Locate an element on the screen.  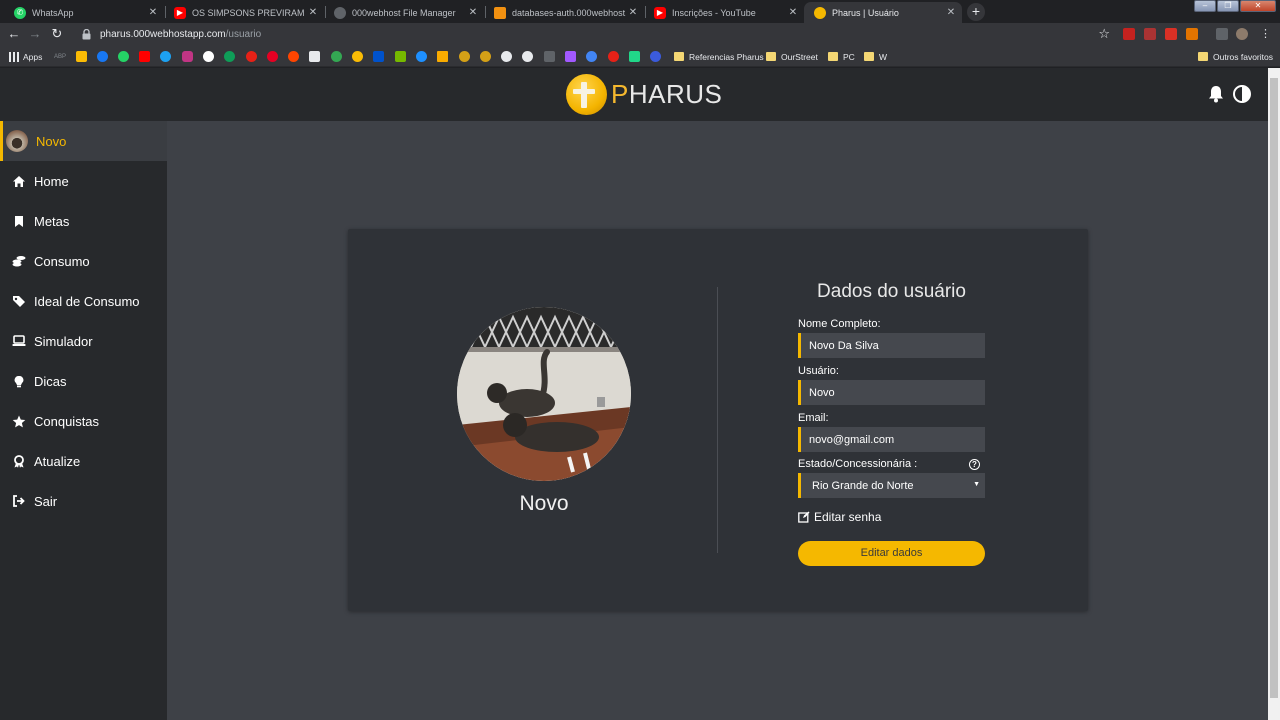
bookmark-other-favorites: Outros favoritos is located at coordinates (1235, 56).